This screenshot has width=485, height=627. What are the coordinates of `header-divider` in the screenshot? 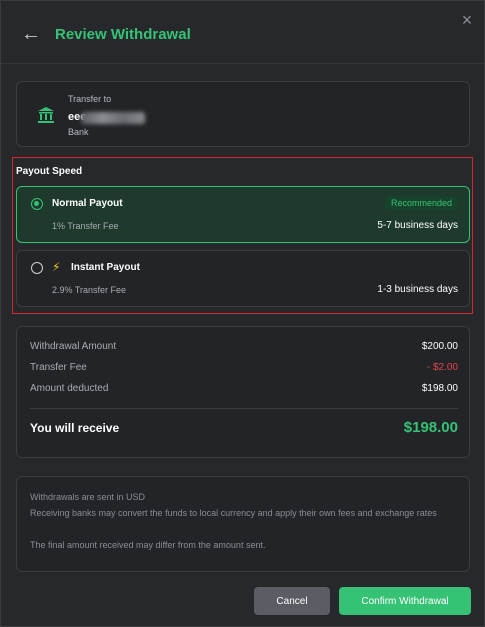 It's located at (242, 63).